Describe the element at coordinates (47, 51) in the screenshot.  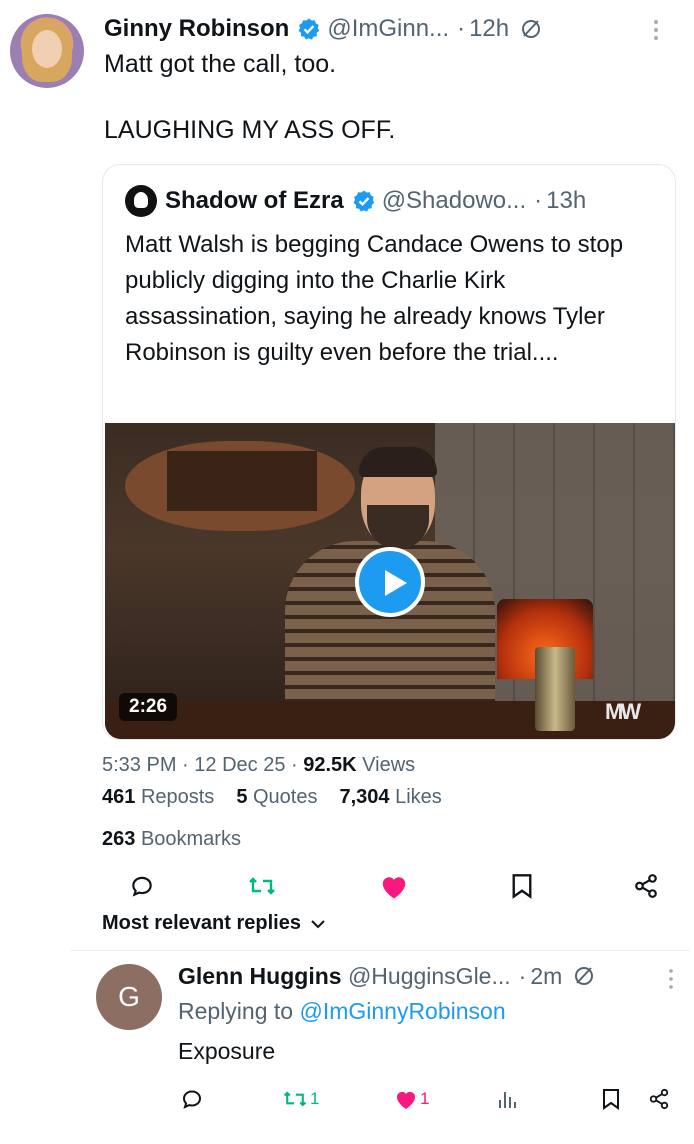
I see `author-avatar` at that location.